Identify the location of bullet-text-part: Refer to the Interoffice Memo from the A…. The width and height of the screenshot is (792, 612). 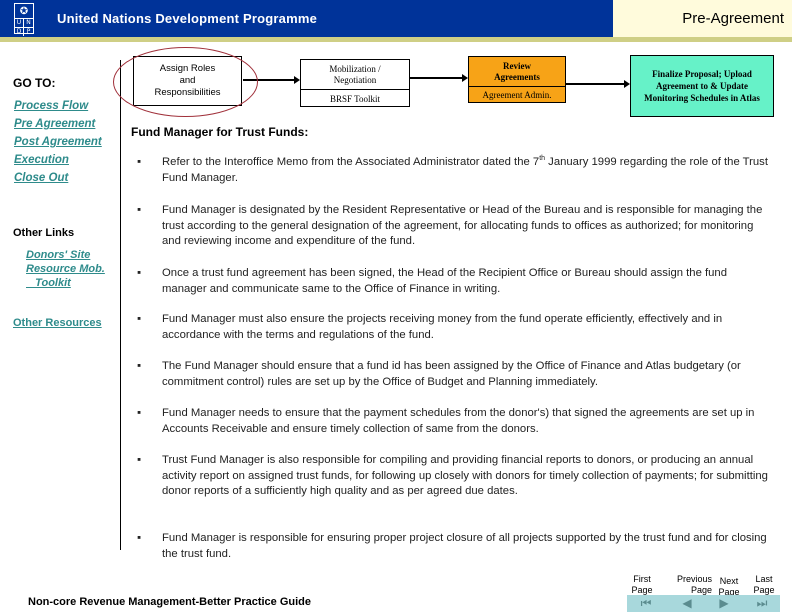
(351, 162).